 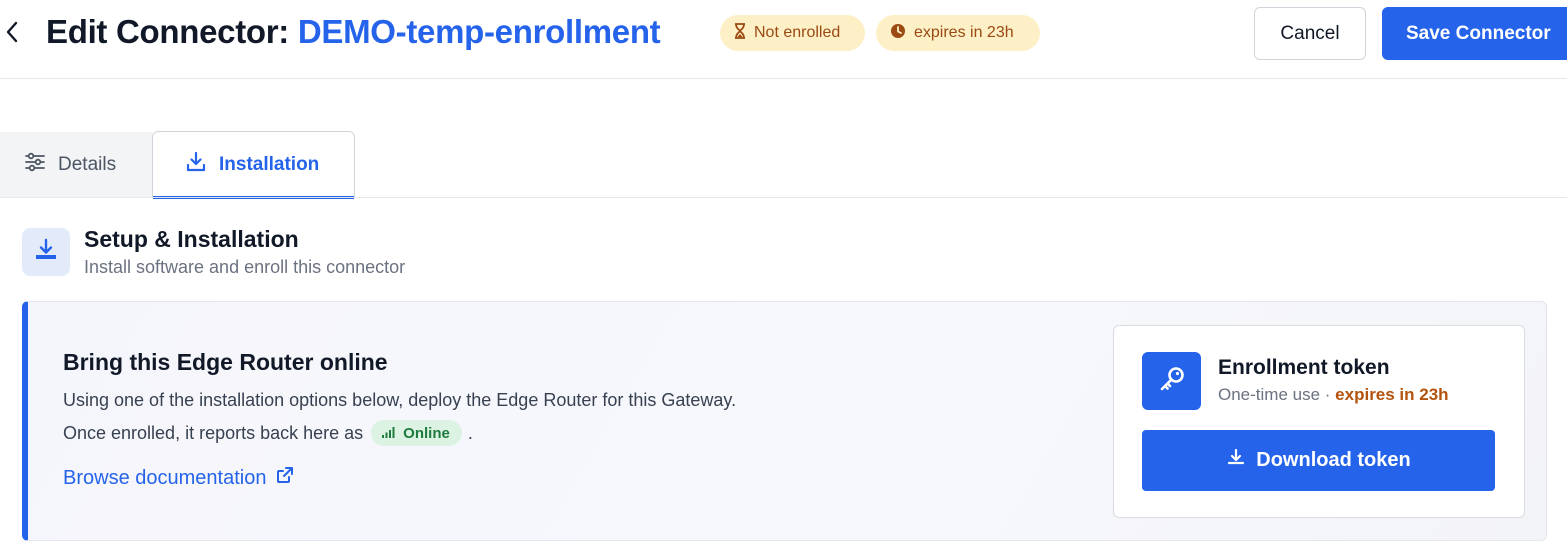 What do you see at coordinates (213, 432) in the screenshot?
I see `card-status-prefix: Once enrolled, it reports back here as` at bounding box center [213, 432].